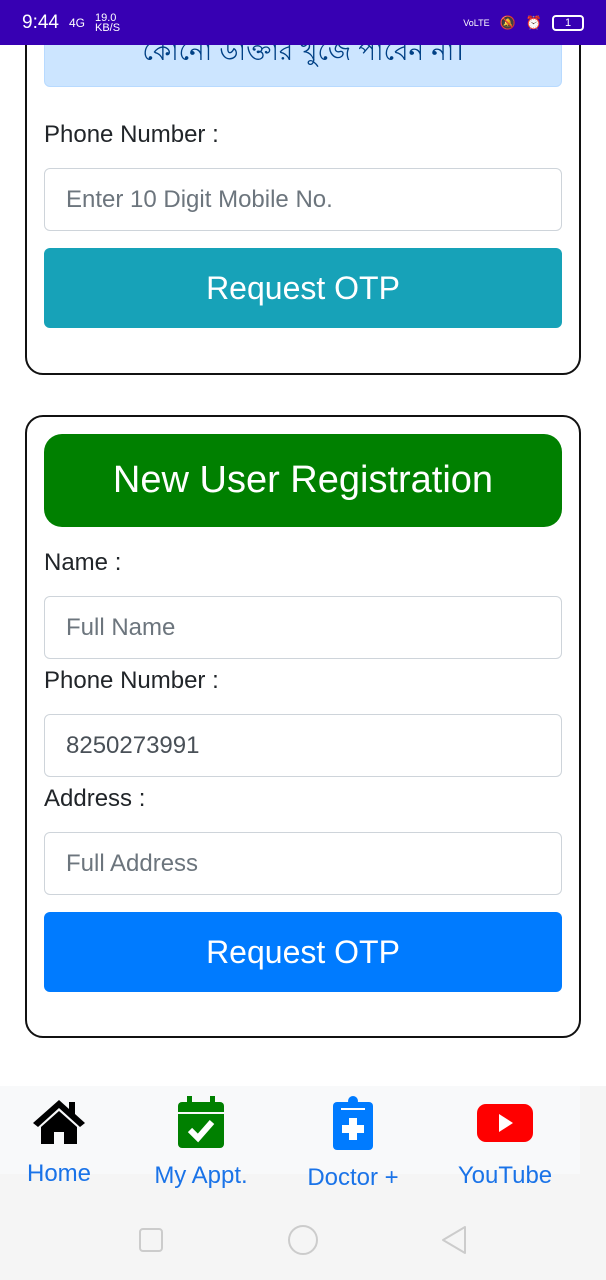  I want to click on name-input: Full Name, so click(303, 627).